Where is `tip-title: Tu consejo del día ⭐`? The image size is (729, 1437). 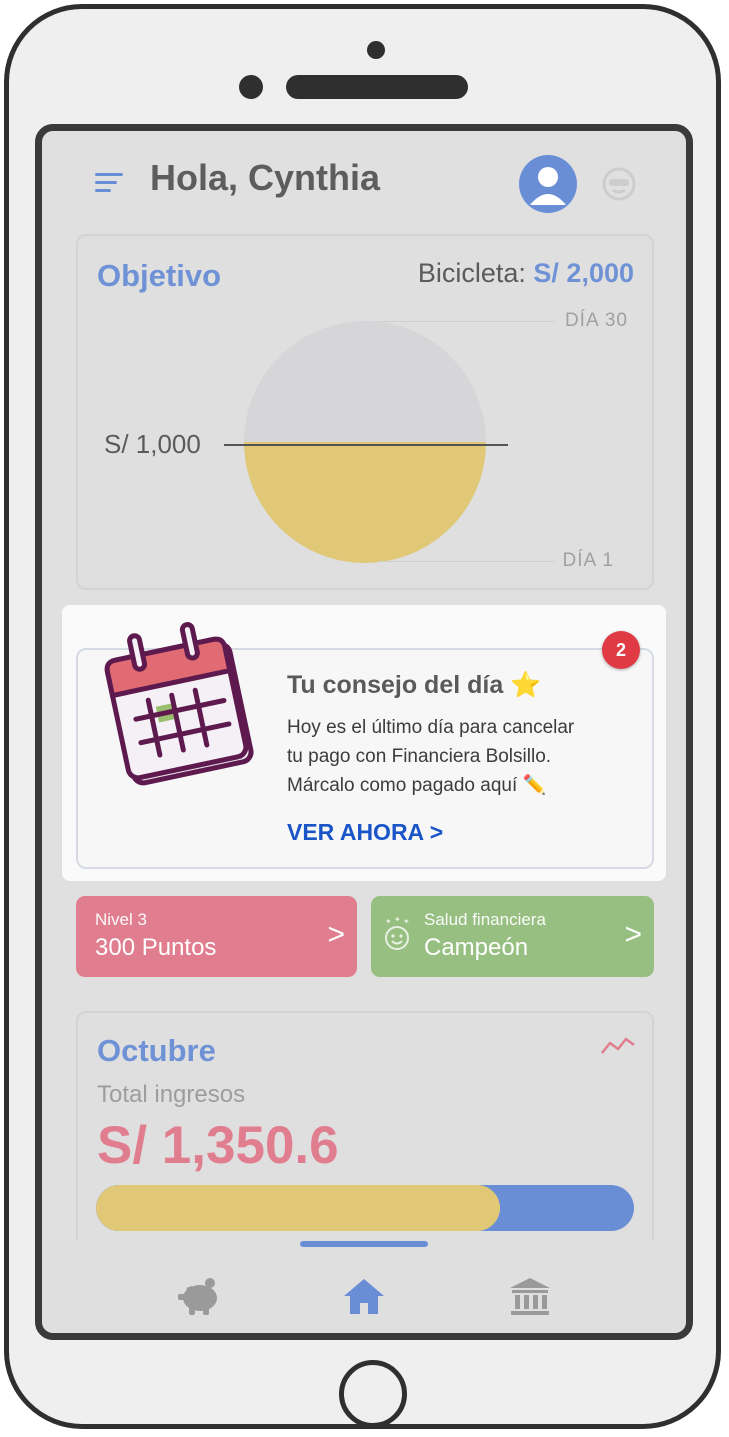 tip-title: Tu consejo del día ⭐ is located at coordinates (414, 685).